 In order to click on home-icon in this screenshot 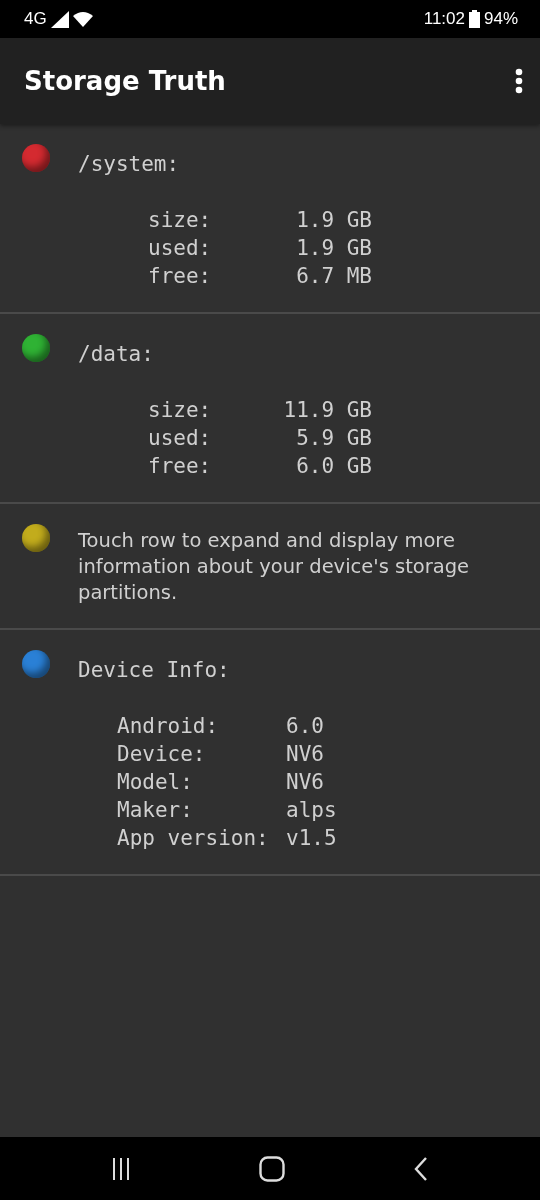, I will do `click(272, 1168)`.